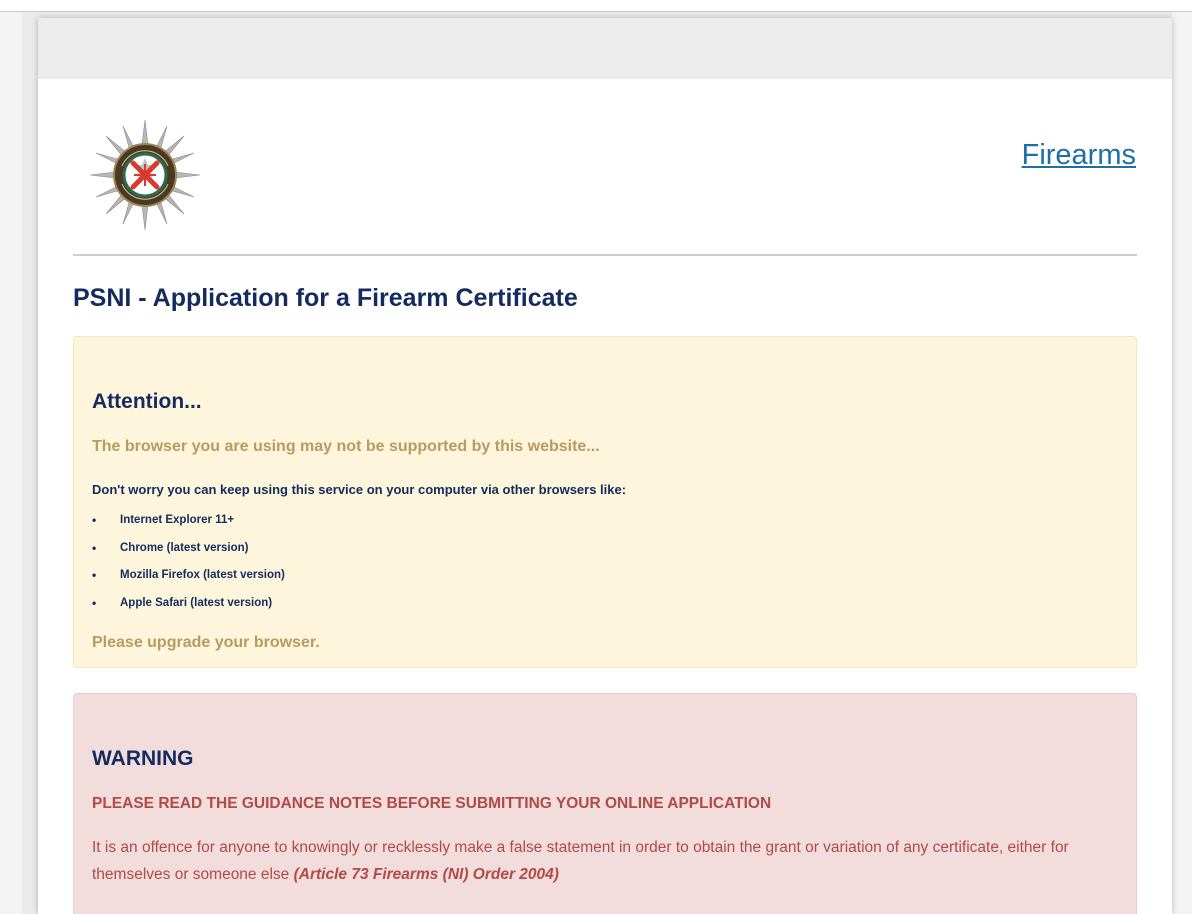 The height and width of the screenshot is (914, 1192). I want to click on crest-icon, so click(145, 175).